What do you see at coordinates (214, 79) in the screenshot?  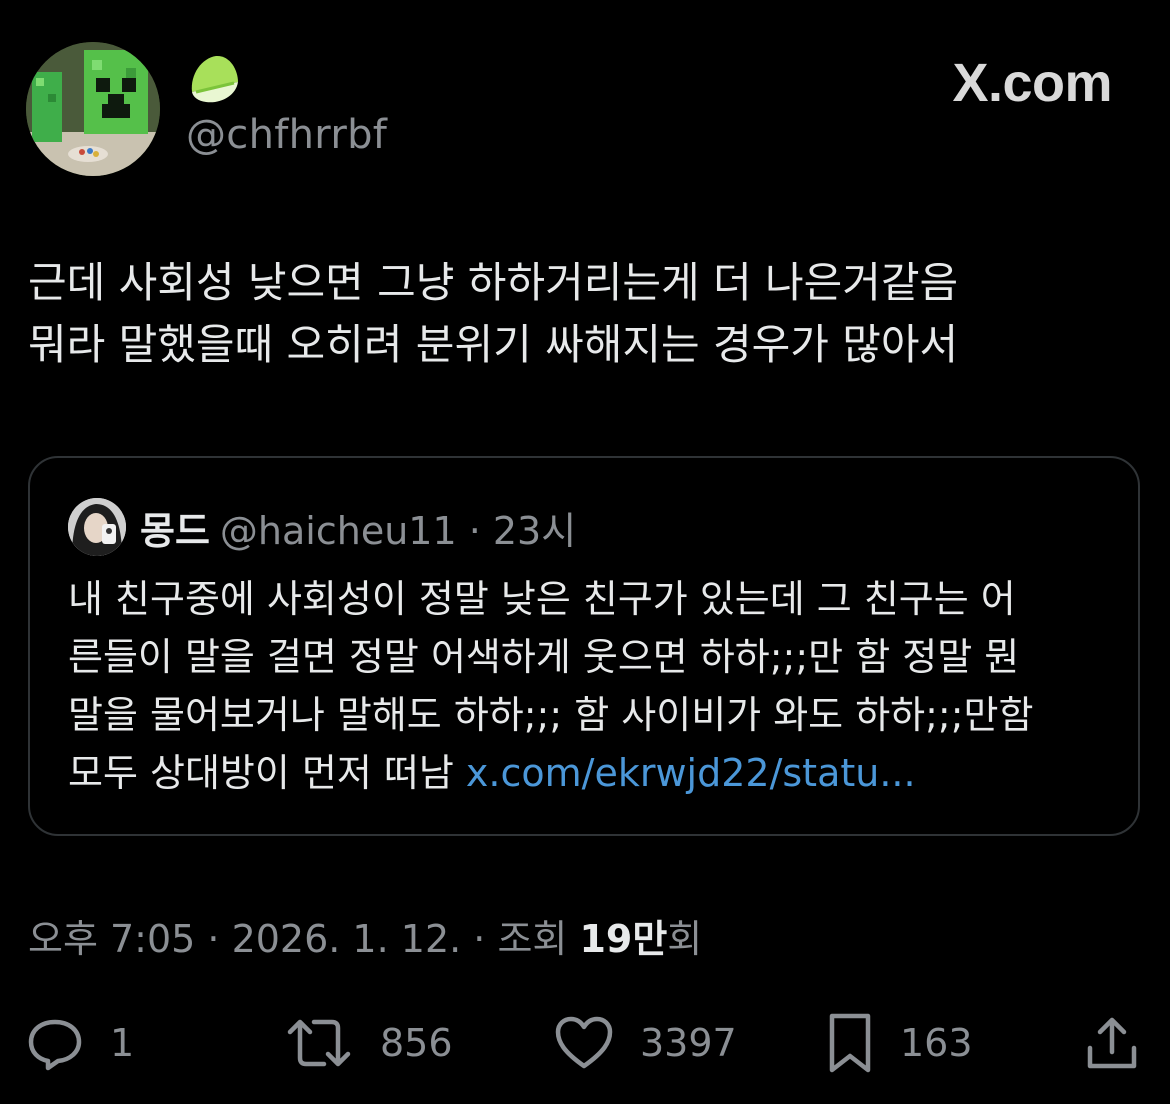 I see `lime-icon` at bounding box center [214, 79].